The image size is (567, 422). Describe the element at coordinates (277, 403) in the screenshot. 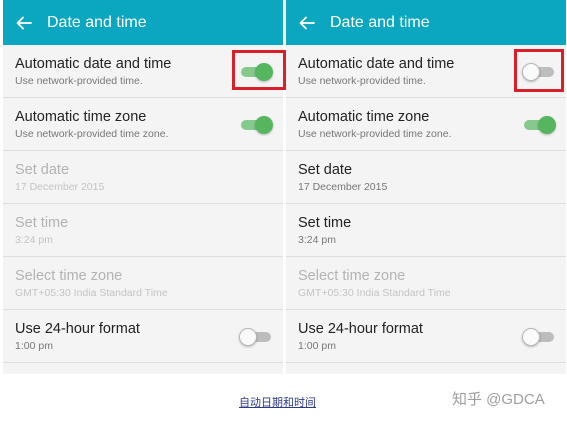

I see `image-caption: 自动日期和时间` at that location.